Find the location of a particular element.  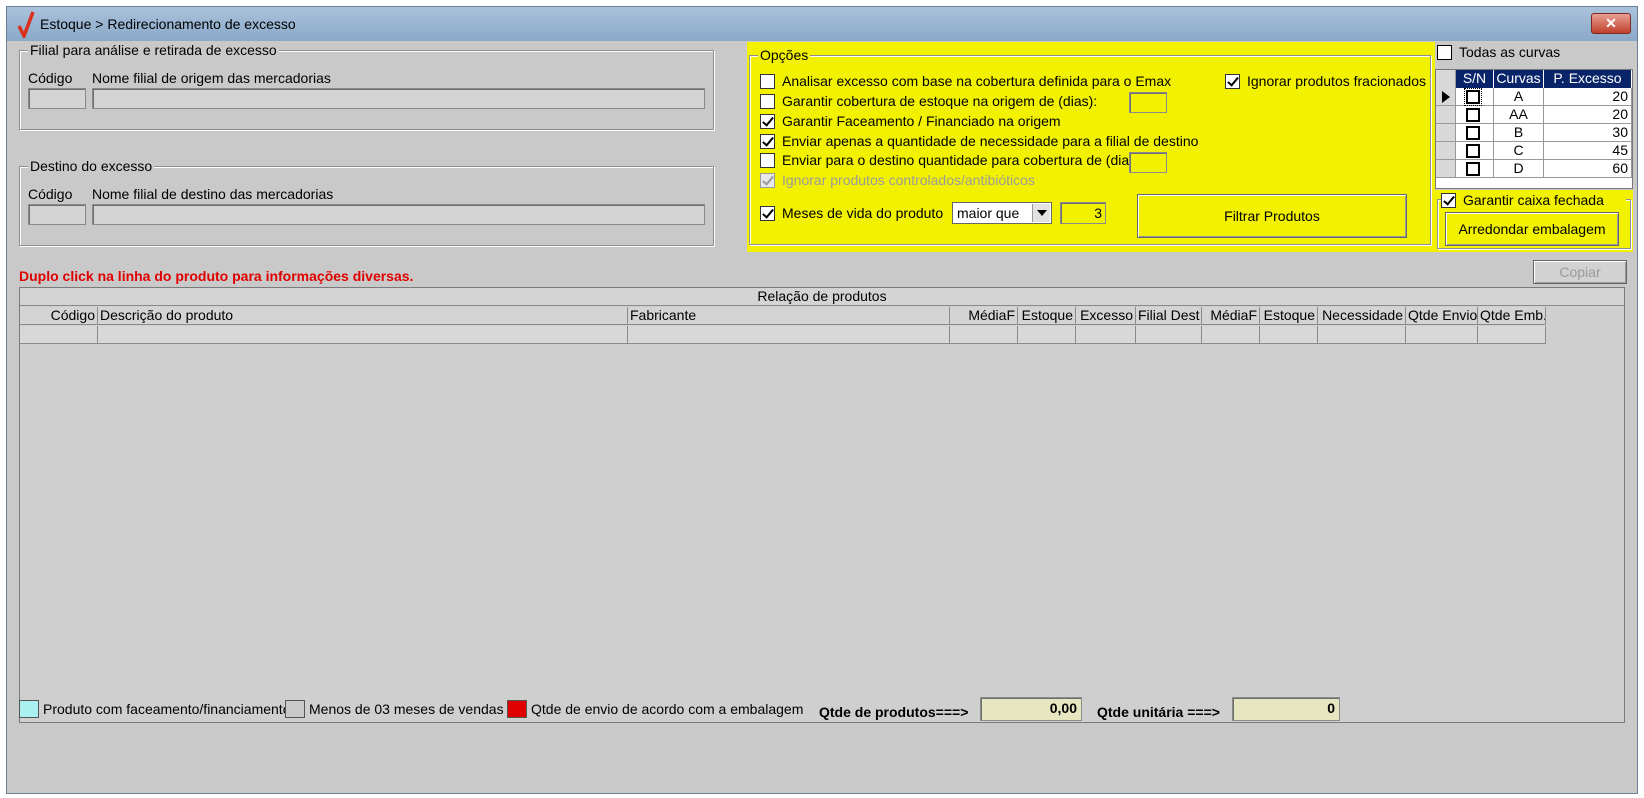

origin-code-field is located at coordinates (57, 98).